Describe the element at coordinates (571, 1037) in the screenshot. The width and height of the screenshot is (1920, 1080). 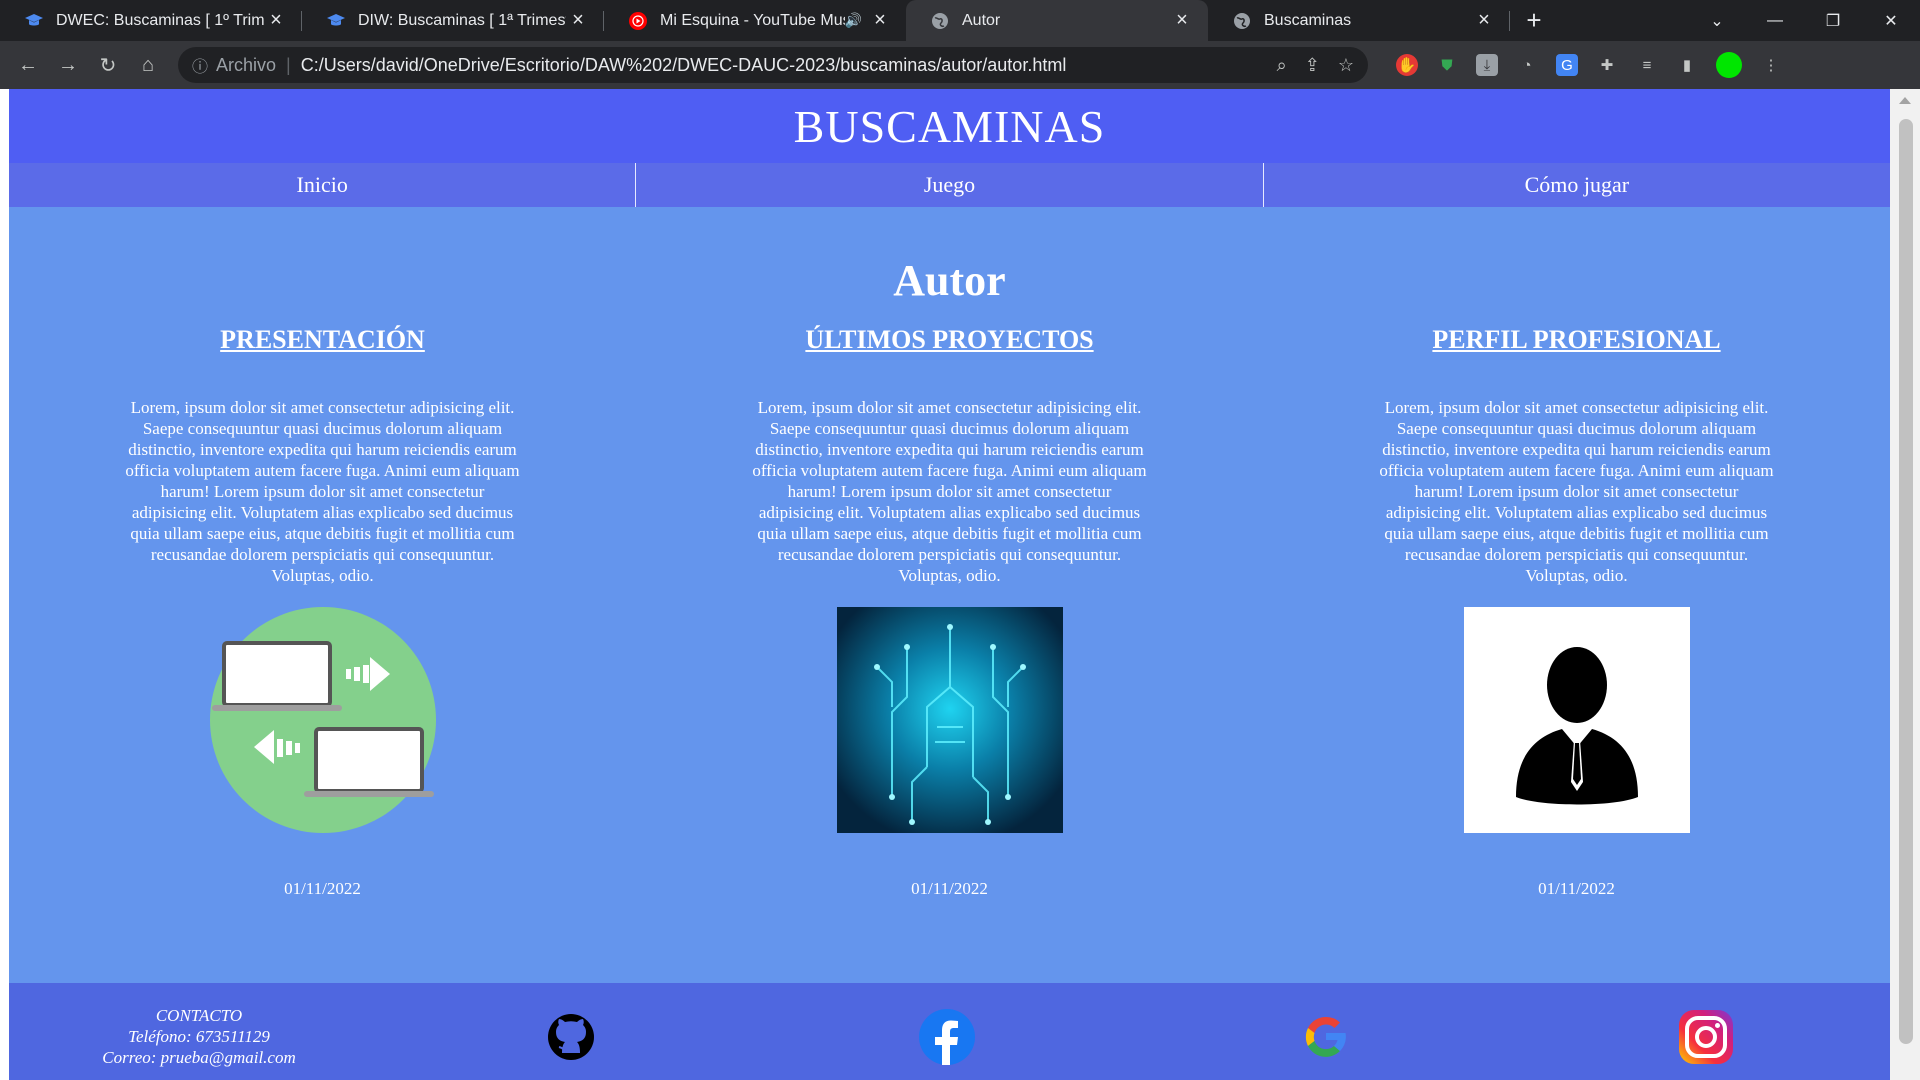
I see `github-icon` at that location.